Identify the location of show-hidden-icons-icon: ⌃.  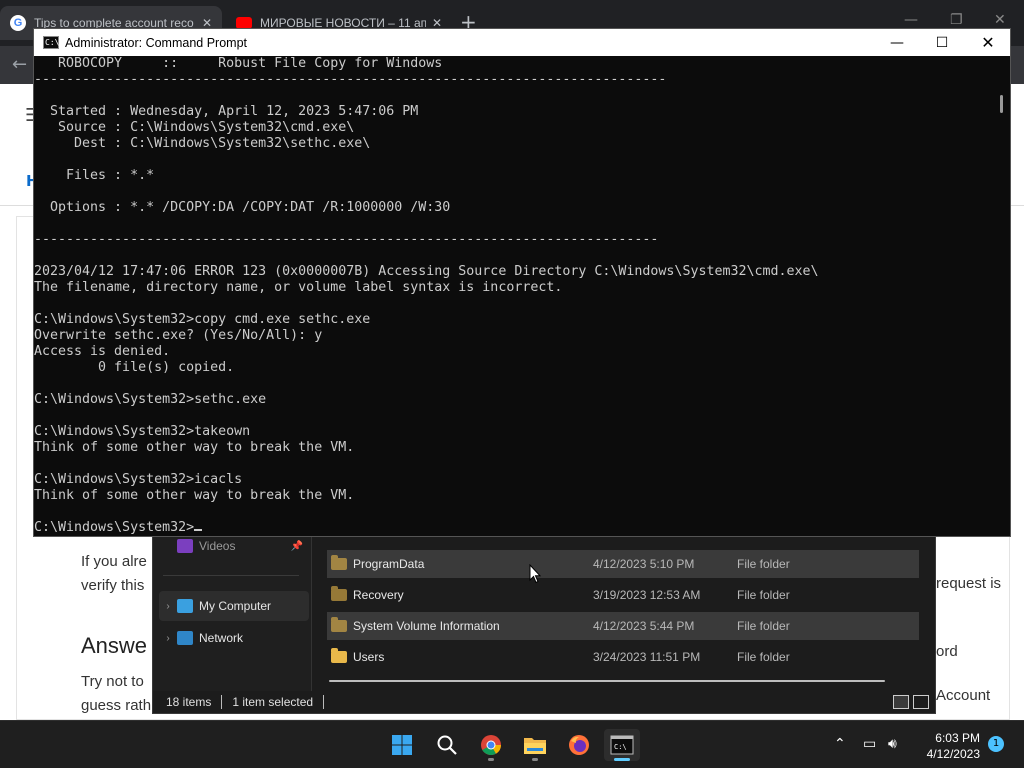
(840, 744).